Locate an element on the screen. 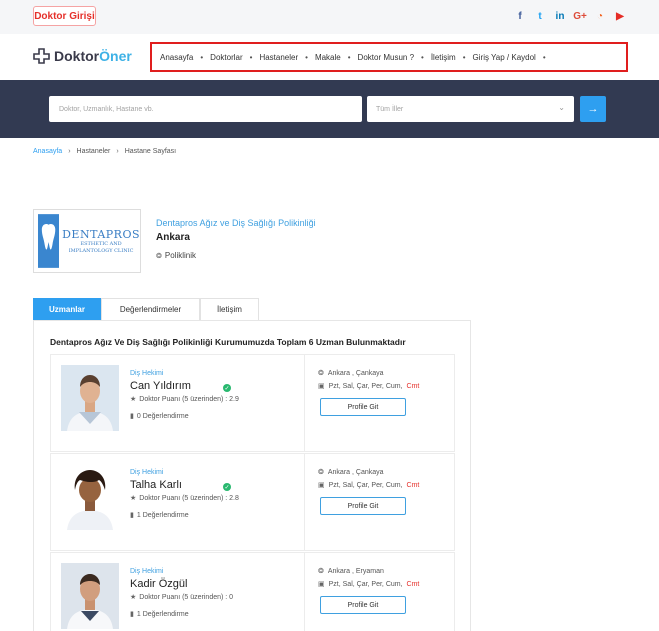 The image size is (659, 631). tooth-icon is located at coordinates (49, 241).